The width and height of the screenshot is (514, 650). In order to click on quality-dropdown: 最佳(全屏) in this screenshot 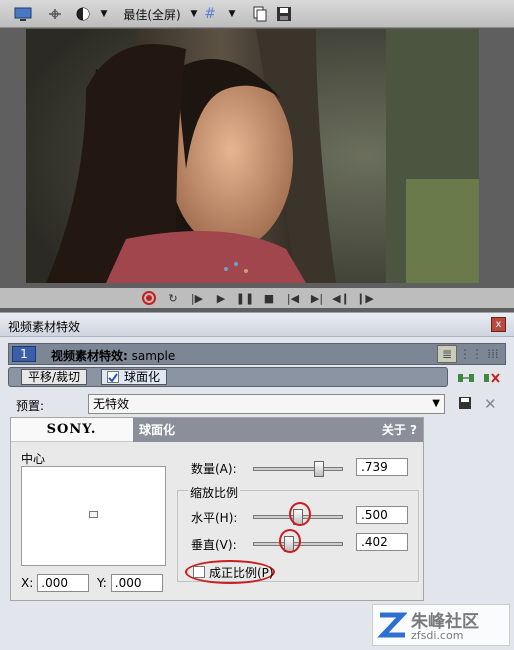, I will do `click(152, 14)`.